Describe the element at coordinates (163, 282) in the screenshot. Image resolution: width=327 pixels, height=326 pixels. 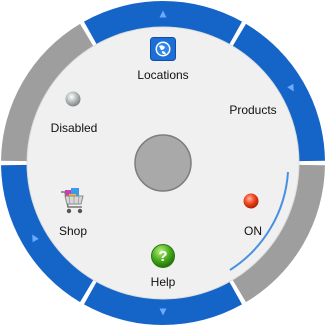
I see `help-label: Help` at that location.